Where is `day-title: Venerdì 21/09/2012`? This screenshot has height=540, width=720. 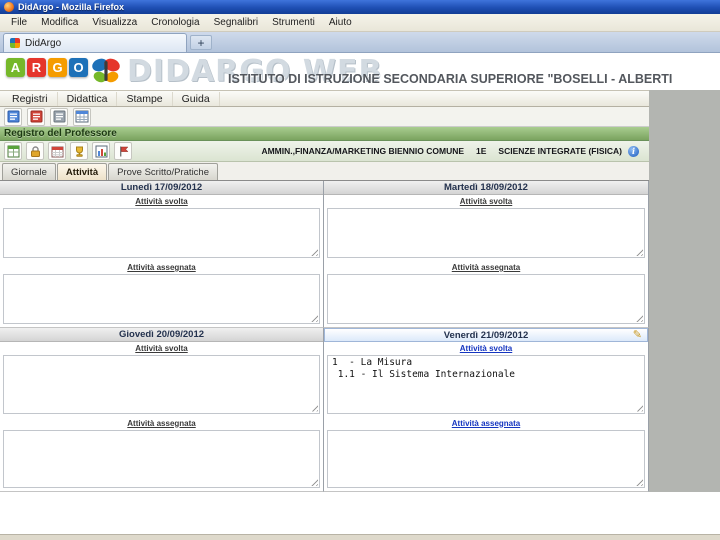 day-title: Venerdì 21/09/2012 is located at coordinates (486, 335).